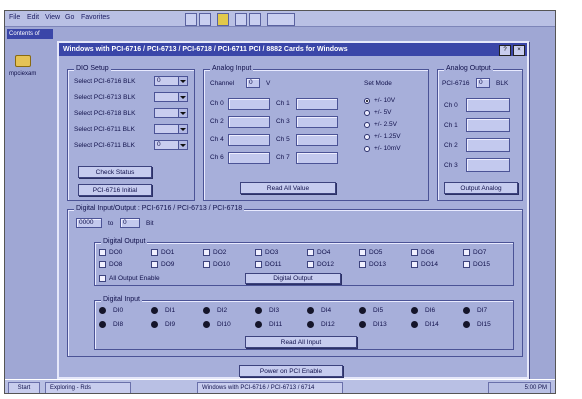 The height and width of the screenshot is (399, 582). I want to click on menu-favorites: Favorites, so click(95, 17).